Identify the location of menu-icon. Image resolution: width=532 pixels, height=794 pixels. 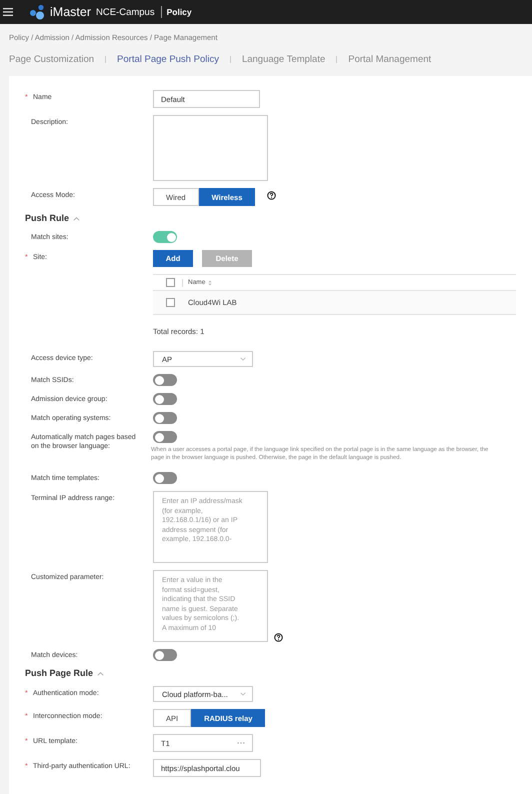
(8, 12).